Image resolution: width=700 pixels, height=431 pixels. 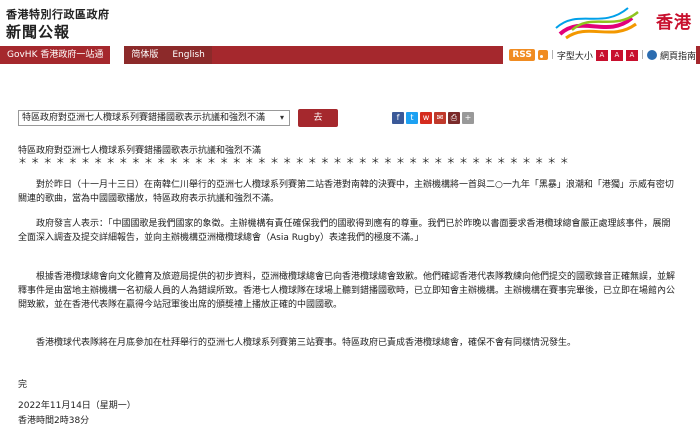 I want to click on release-date: 2022年11月14日（星期一）, so click(x=77, y=406).